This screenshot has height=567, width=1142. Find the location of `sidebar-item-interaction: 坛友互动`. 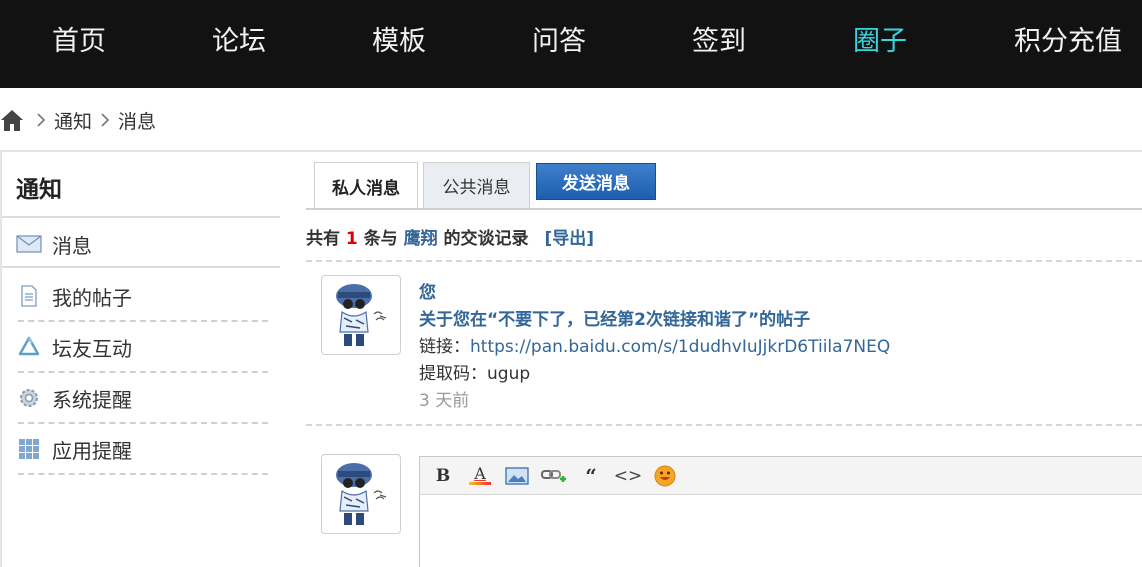

sidebar-item-interaction: 坛友互动 is located at coordinates (141, 347).